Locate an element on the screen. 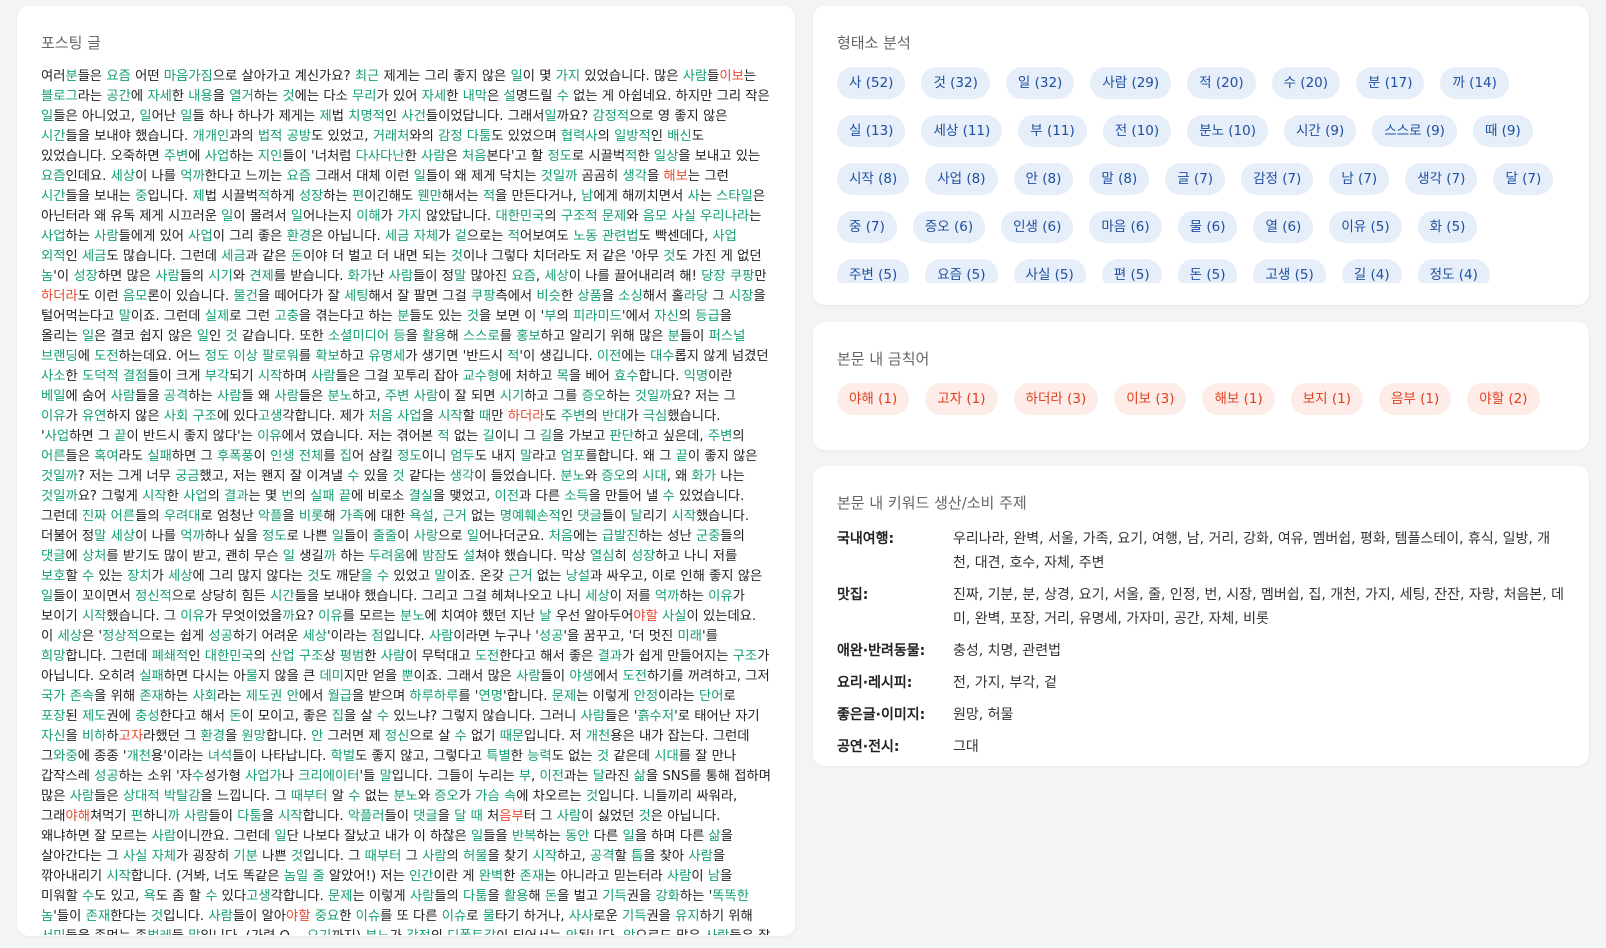 This screenshot has width=1606, height=948. keyword-highlight: 사회 is located at coordinates (176, 416).